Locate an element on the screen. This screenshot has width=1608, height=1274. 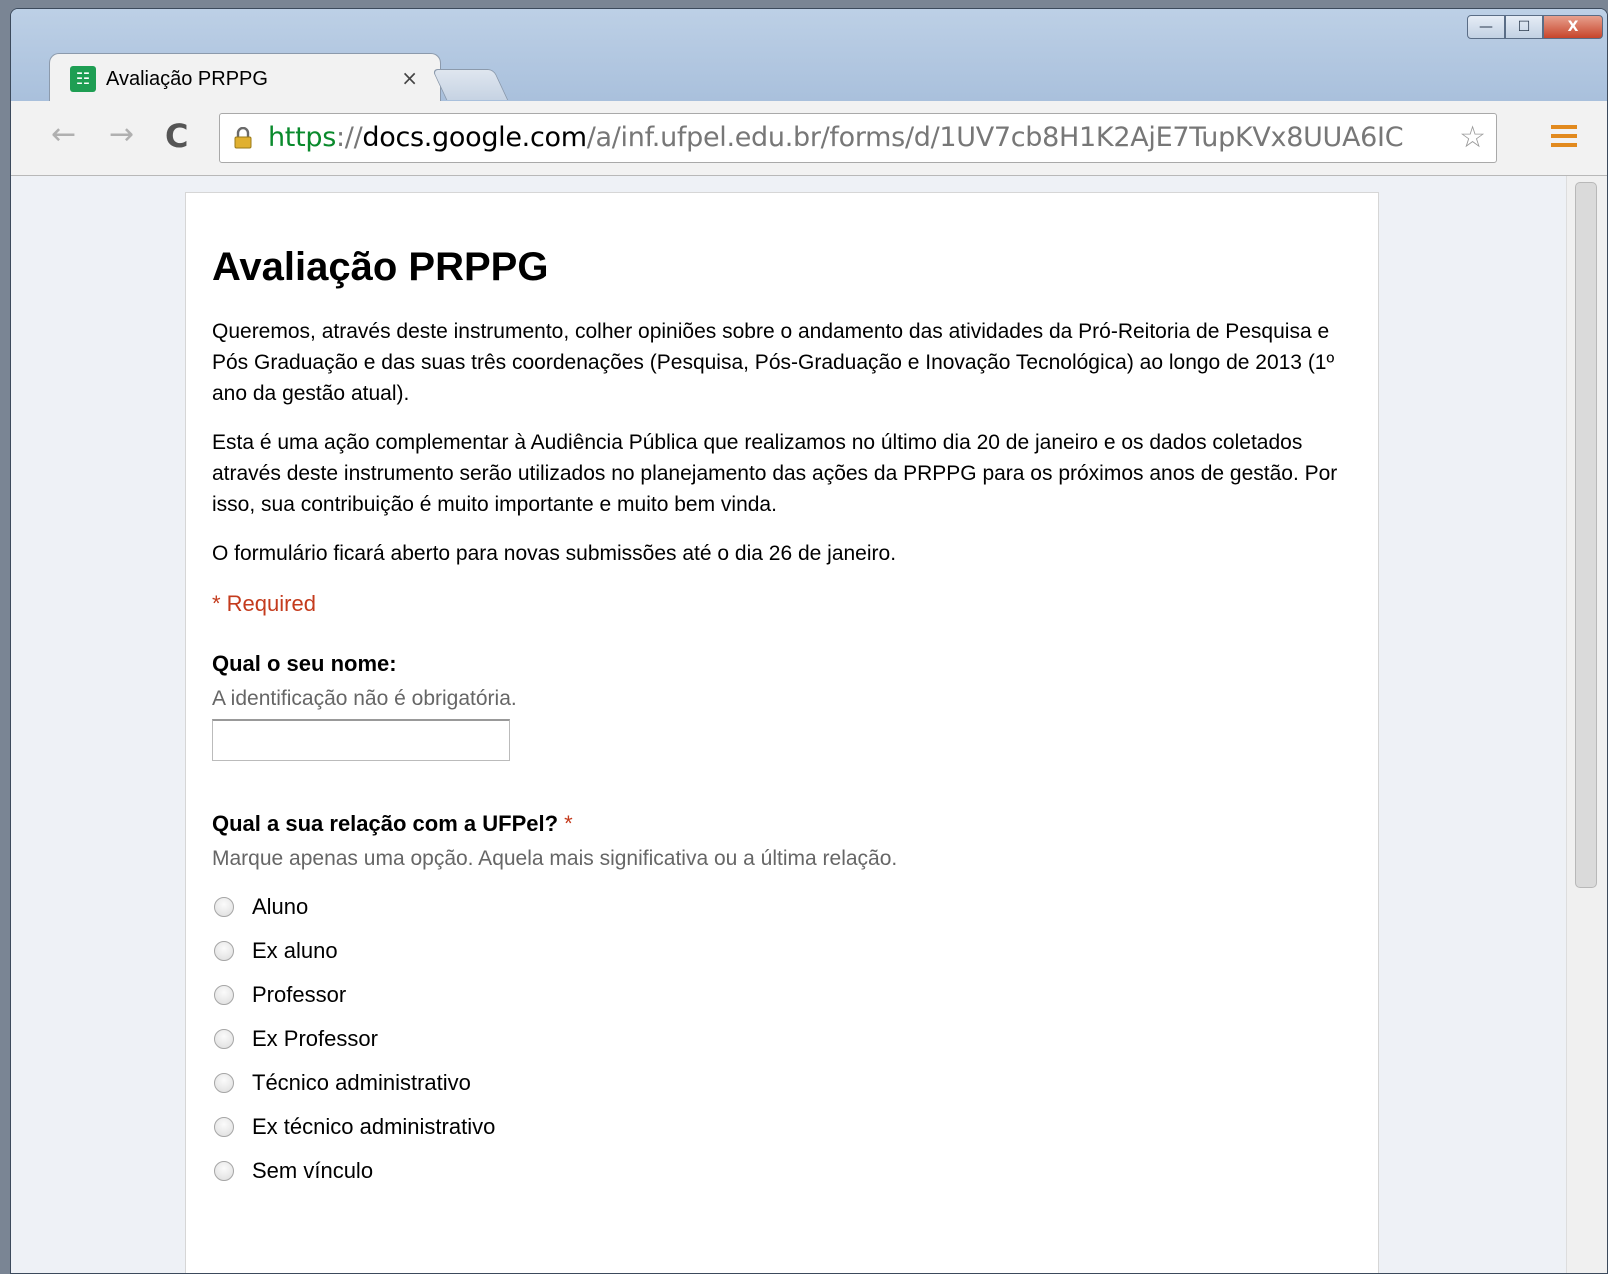
form-title: Avaliação PRPPG is located at coordinates (380, 267).